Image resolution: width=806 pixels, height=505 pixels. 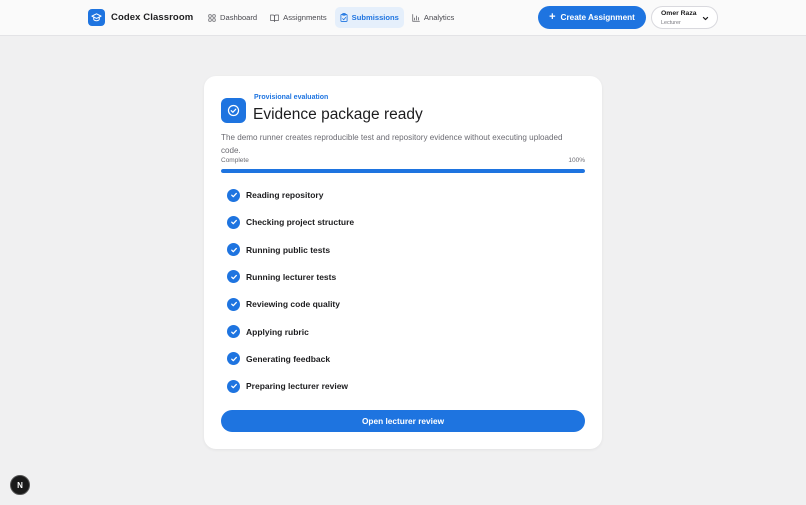 I want to click on grid-icon, so click(x=212, y=17).